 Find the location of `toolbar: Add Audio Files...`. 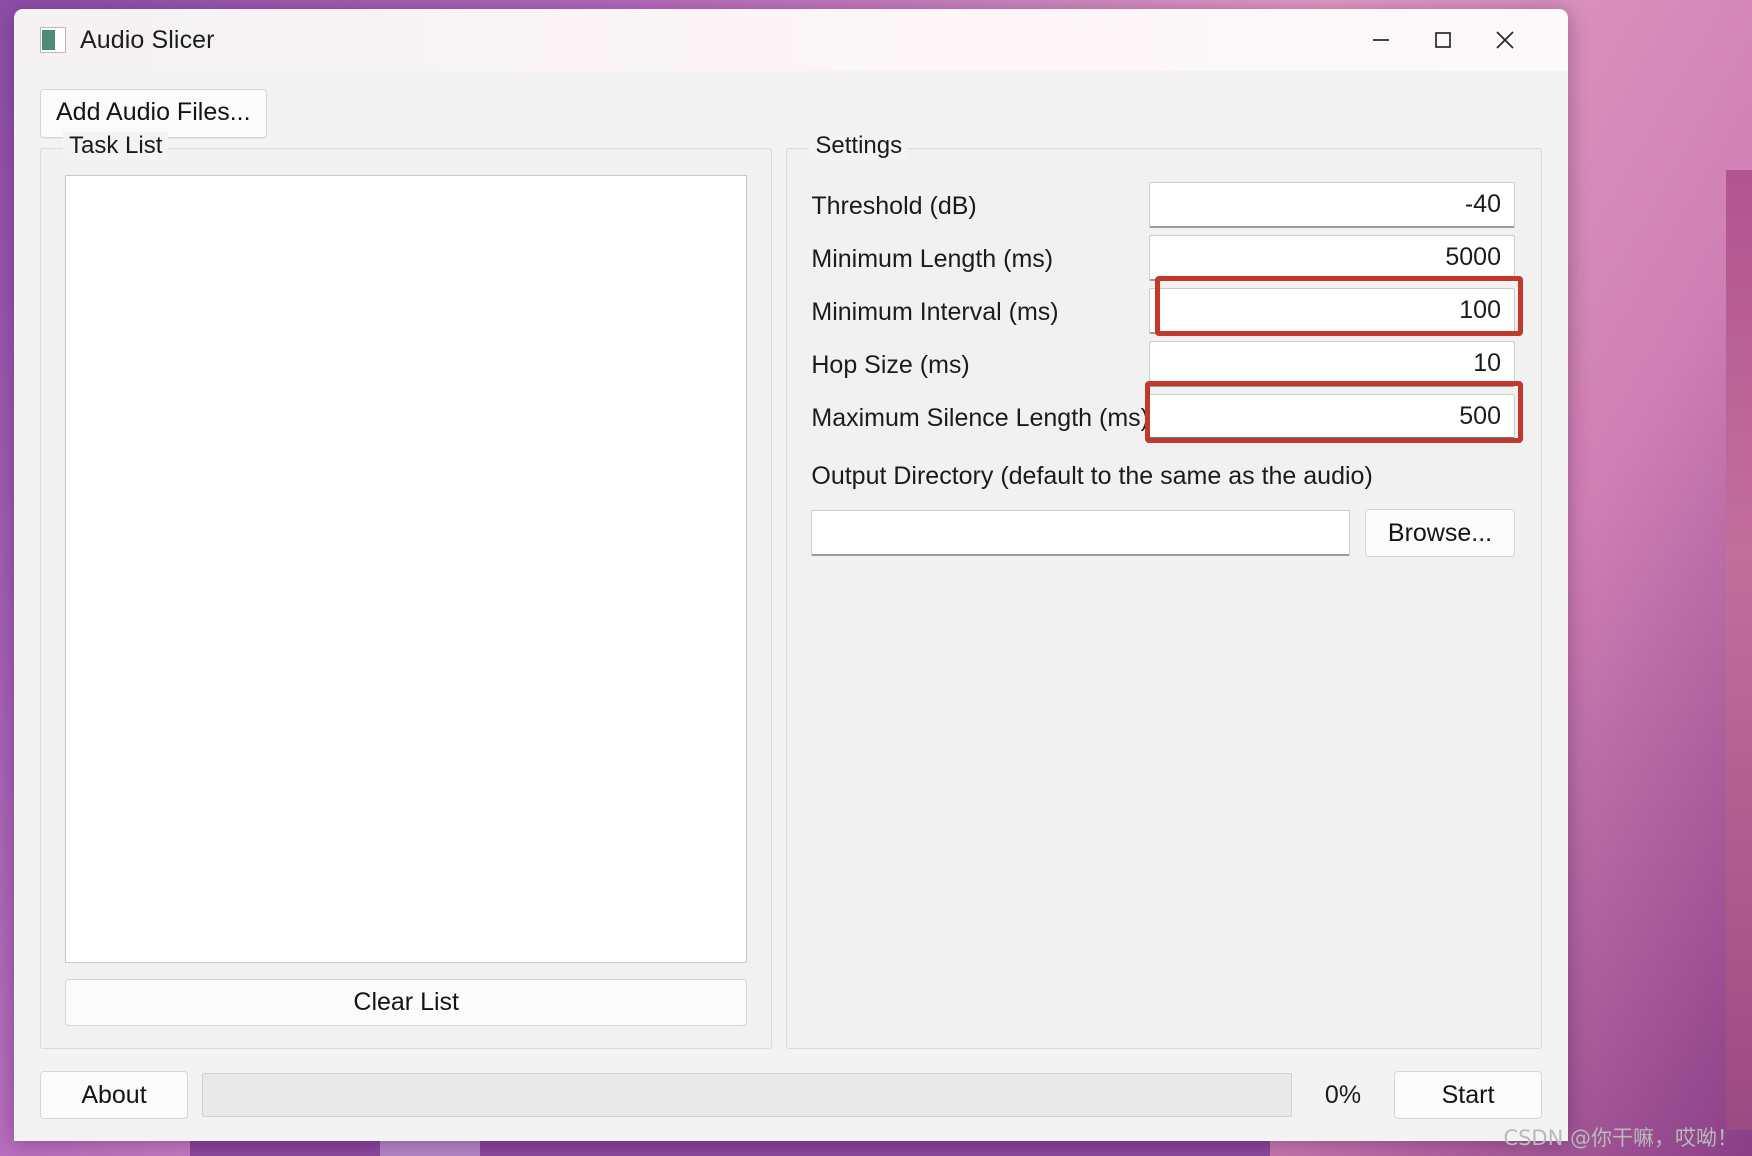

toolbar: Add Audio Files... is located at coordinates (791, 109).